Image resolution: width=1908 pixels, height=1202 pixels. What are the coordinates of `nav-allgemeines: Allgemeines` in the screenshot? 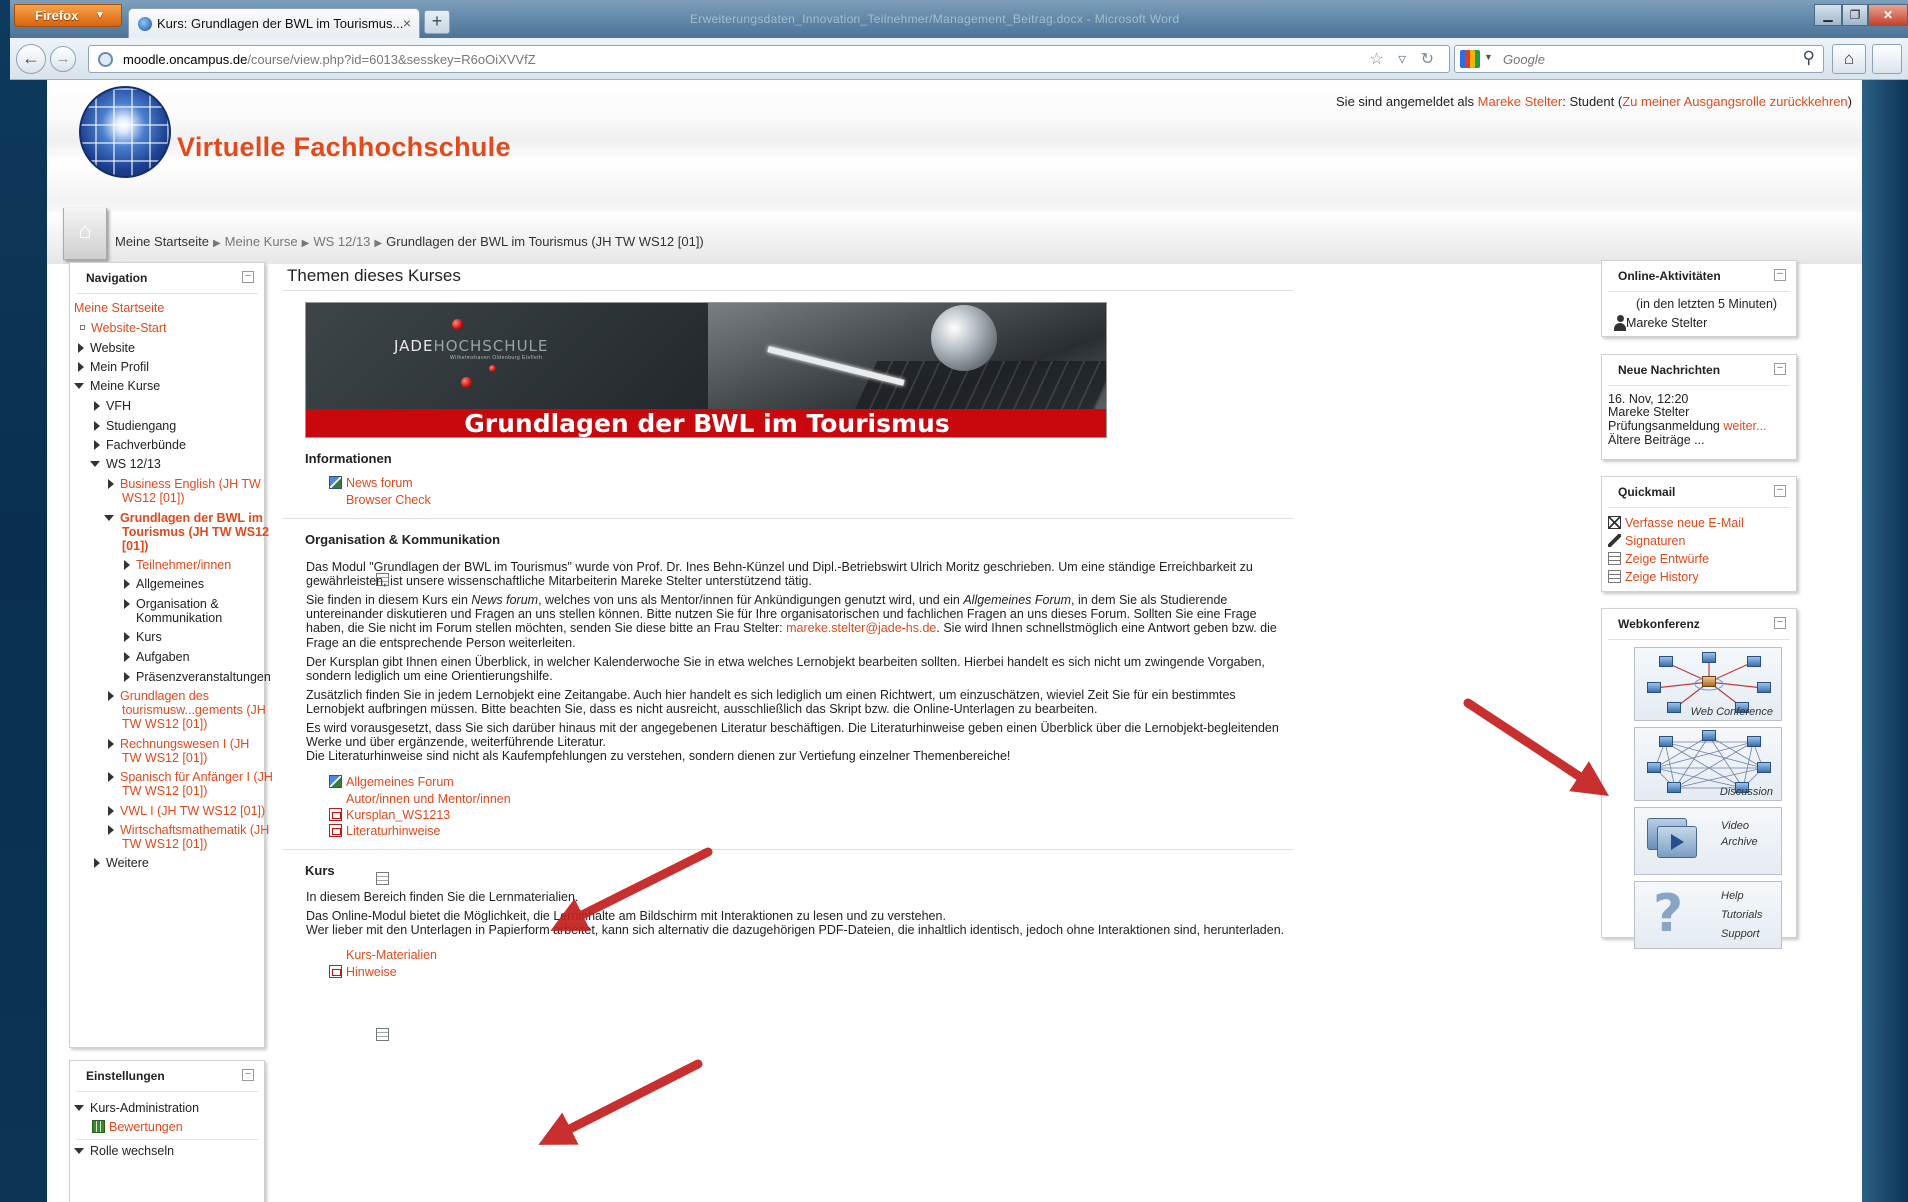 It's located at (164, 584).